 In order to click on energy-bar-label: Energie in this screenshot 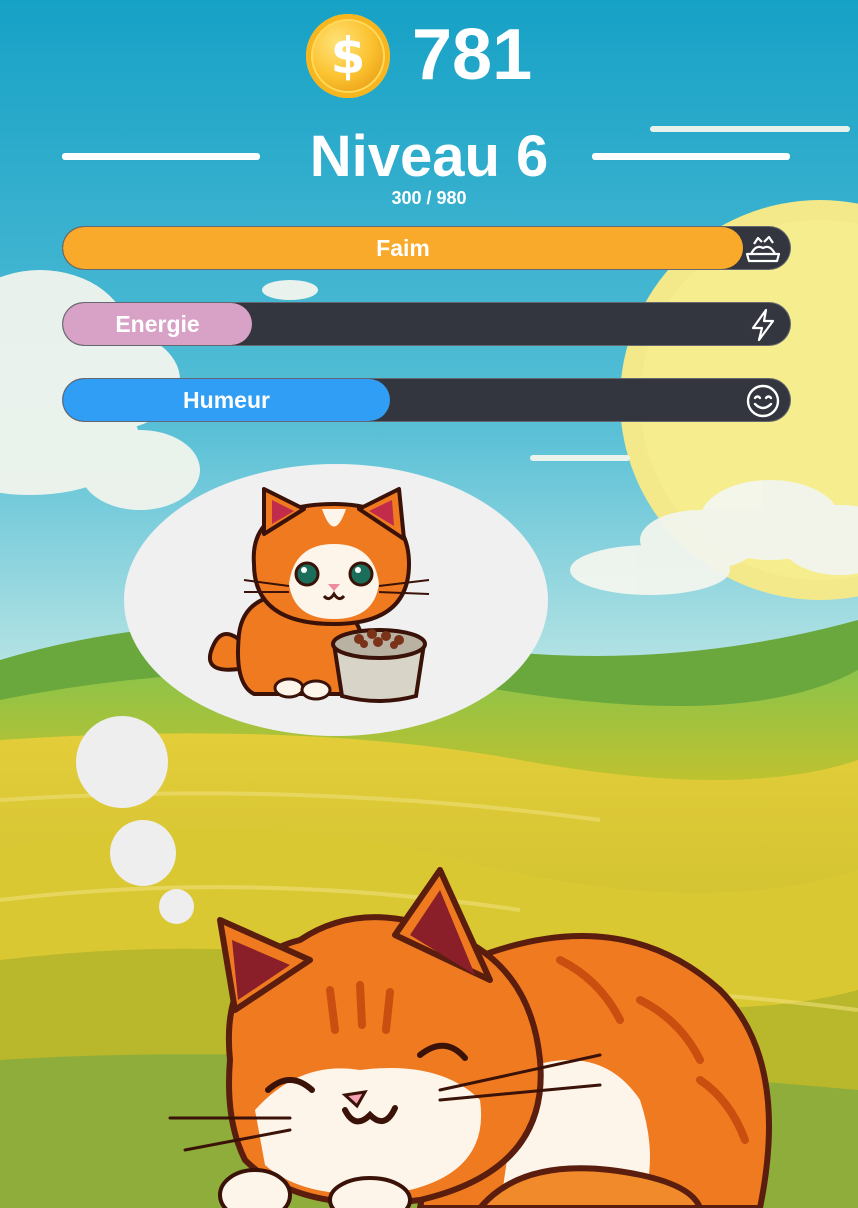, I will do `click(157, 324)`.